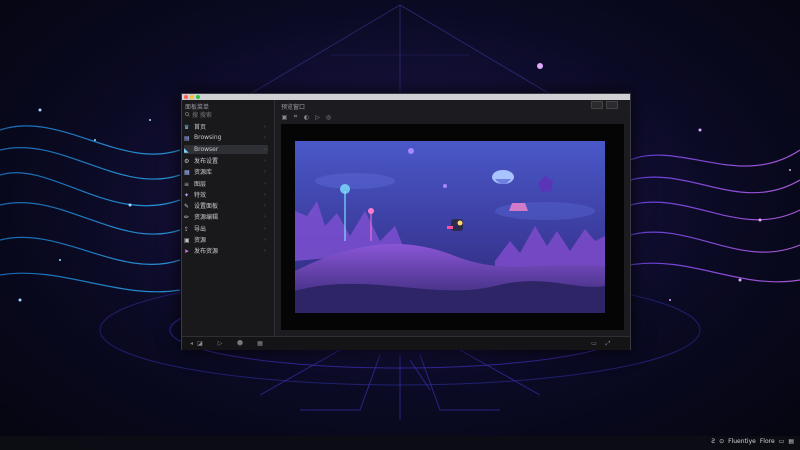  I want to click on sidebar-item: ≡ 图层 ›, so click(226, 183).